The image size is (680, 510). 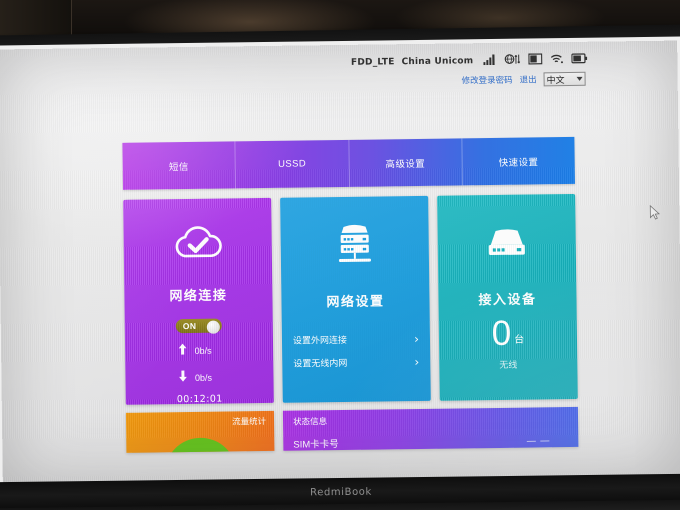 What do you see at coordinates (342, 72) in the screenshot?
I see `status-bar: FDD_LTE China Unicom 修改登录密码 退出 中文` at bounding box center [342, 72].